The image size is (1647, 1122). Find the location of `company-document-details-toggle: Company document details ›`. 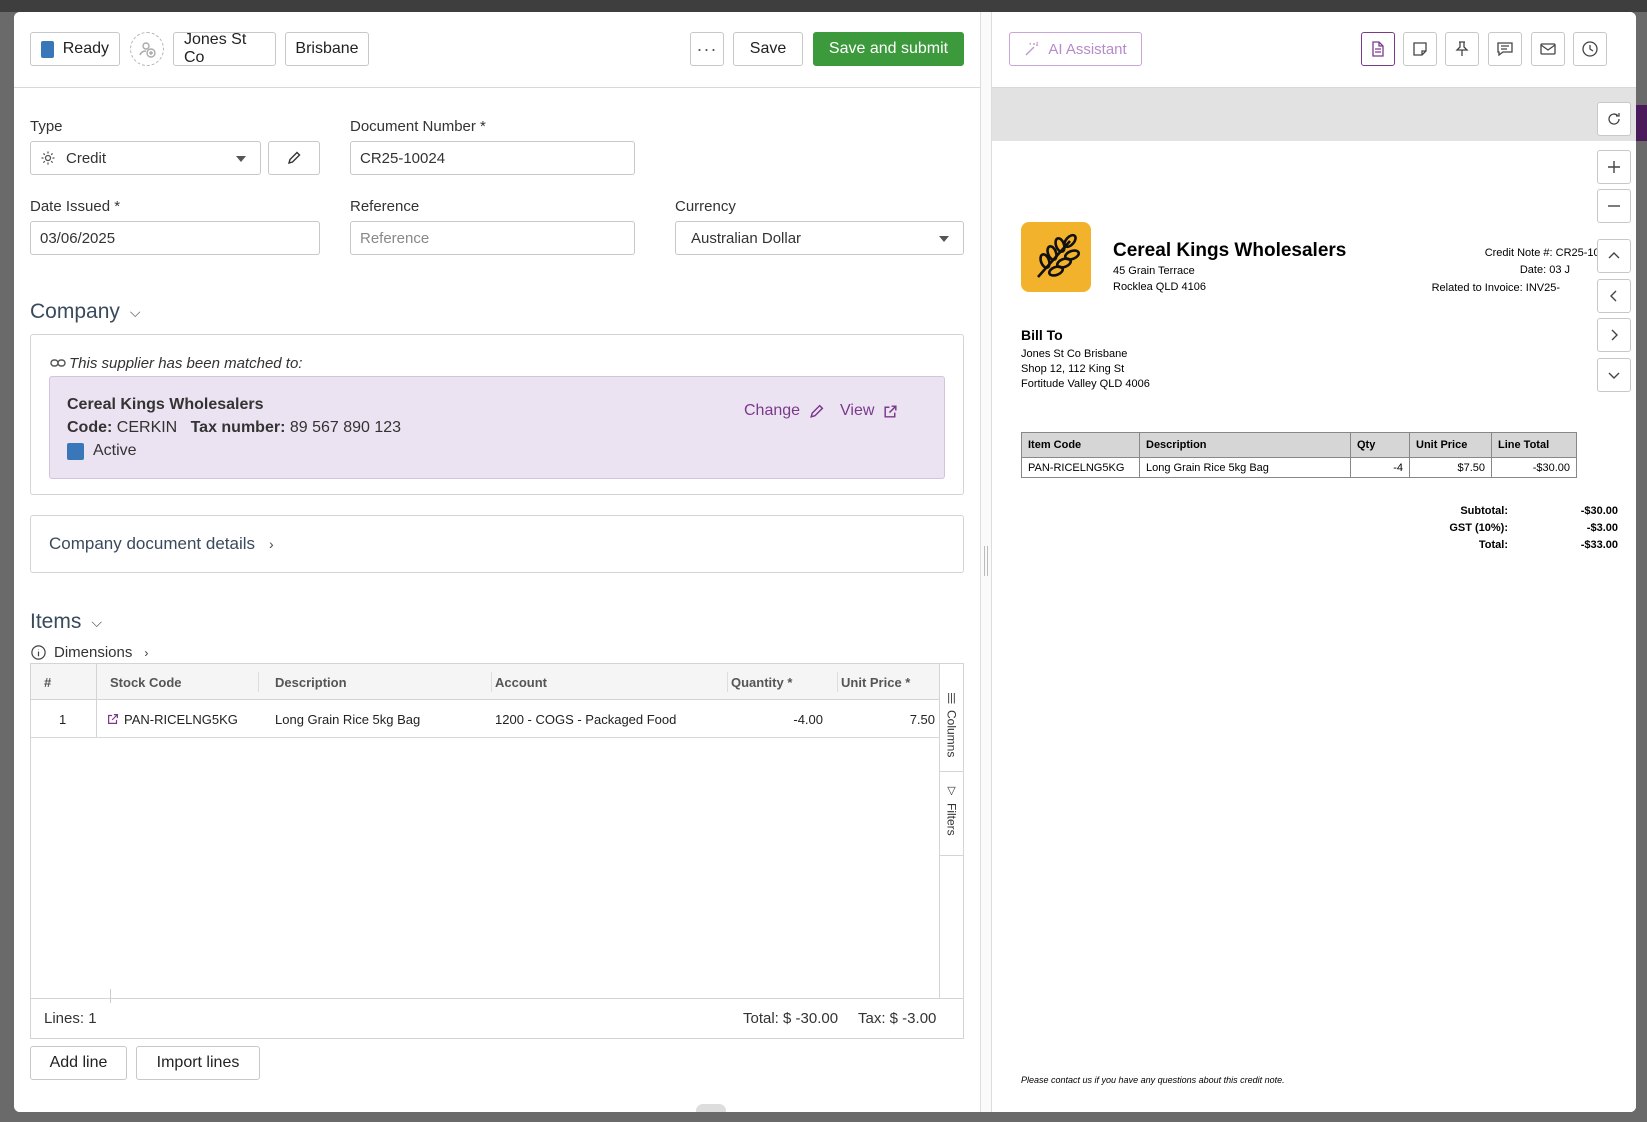

company-document-details-toggle: Company document details › is located at coordinates (497, 544).